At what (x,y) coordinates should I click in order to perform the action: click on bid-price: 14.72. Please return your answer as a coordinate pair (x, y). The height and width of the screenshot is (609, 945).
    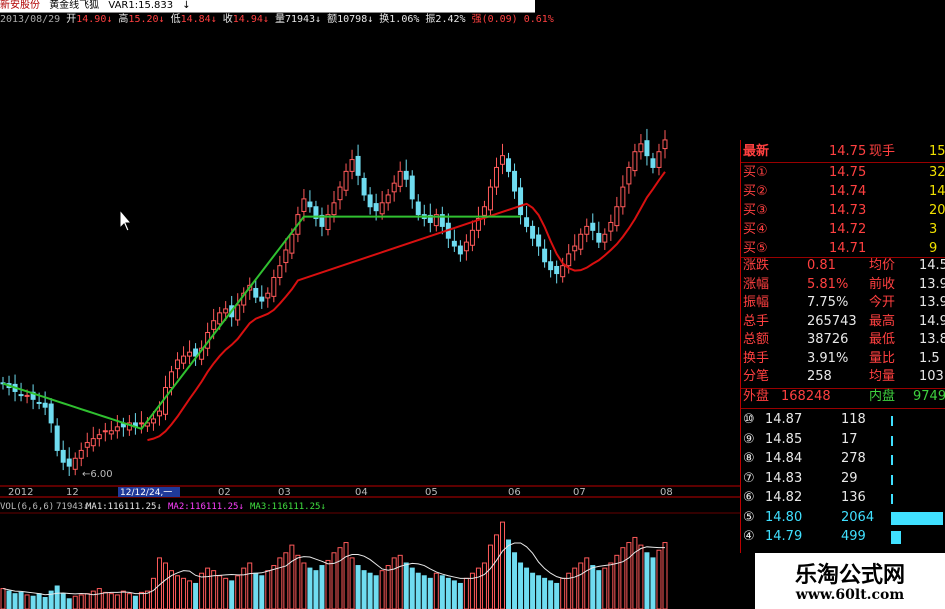
    Looking at the image, I should click on (848, 229).